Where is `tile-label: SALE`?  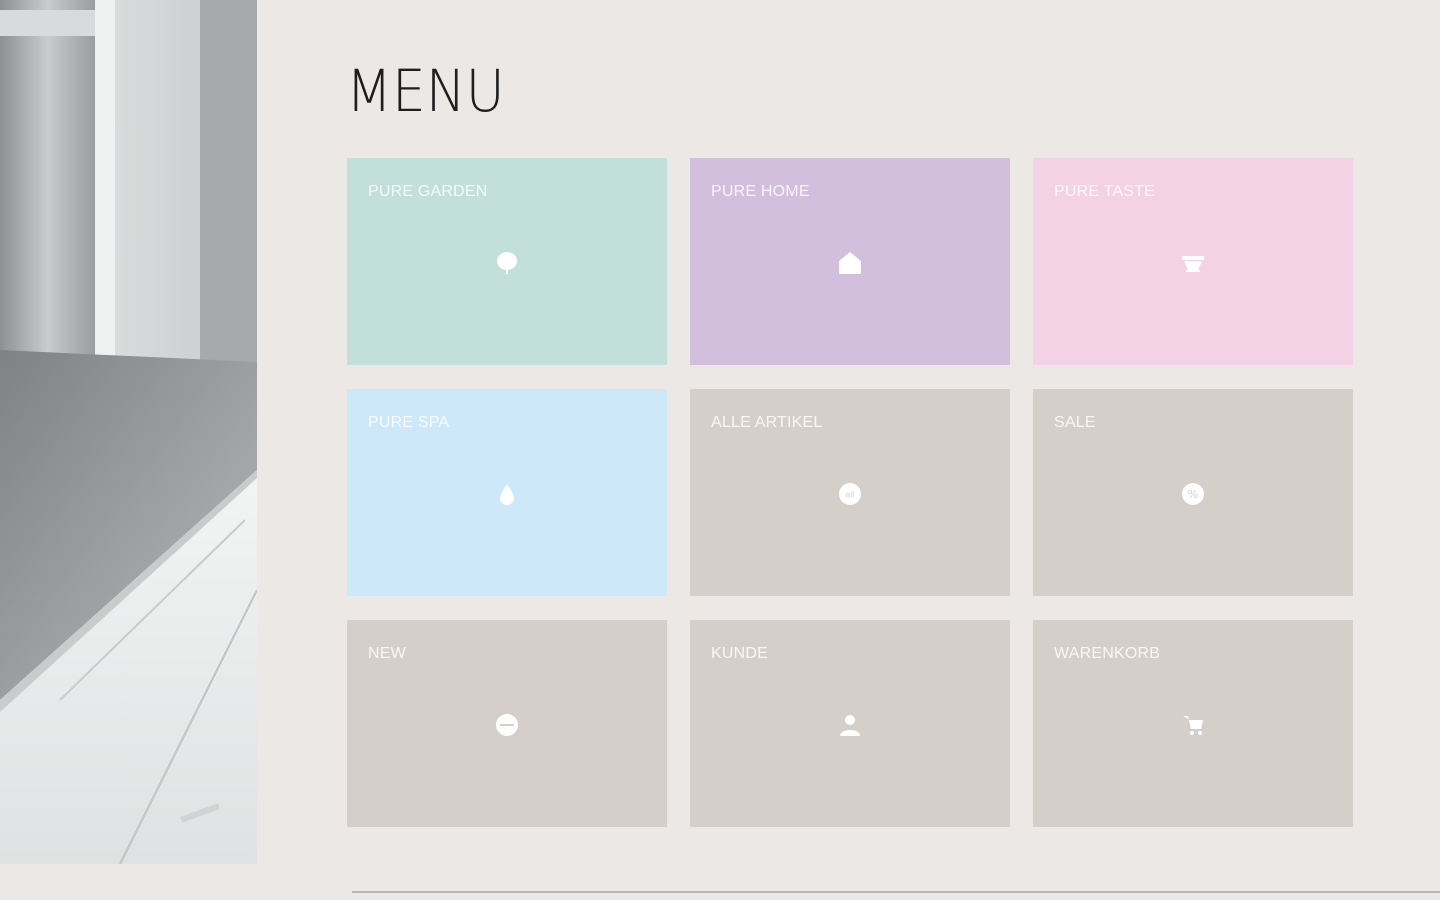 tile-label: SALE is located at coordinates (1075, 422).